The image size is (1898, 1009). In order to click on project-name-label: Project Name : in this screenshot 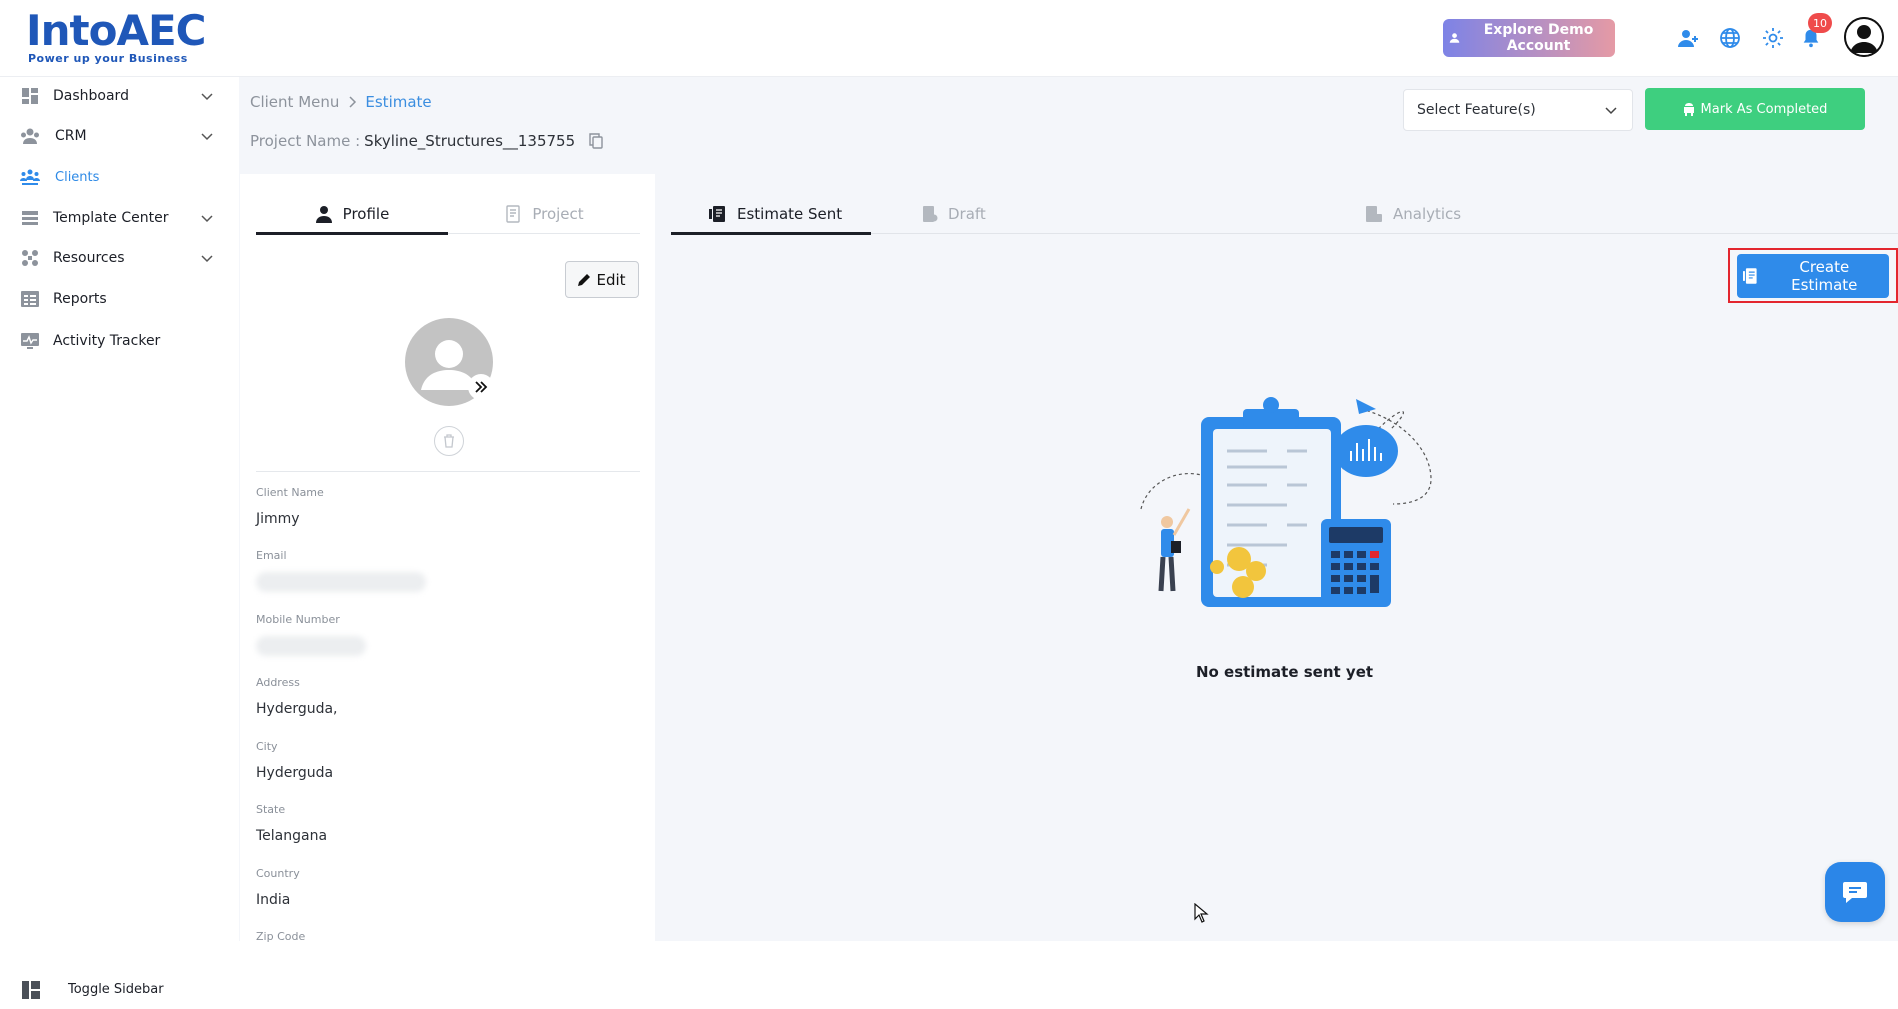, I will do `click(305, 141)`.